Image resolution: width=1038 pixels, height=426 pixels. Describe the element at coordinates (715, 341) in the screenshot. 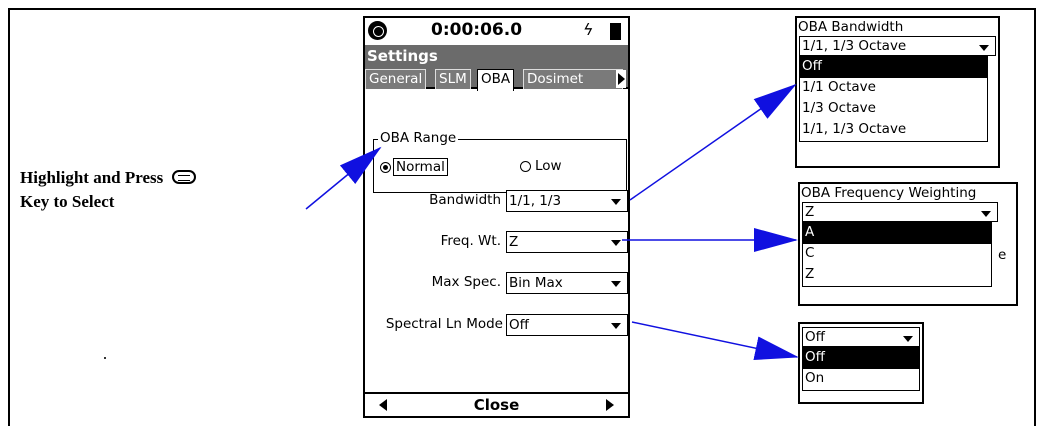

I see `arrow-to-spectral-popup` at that location.